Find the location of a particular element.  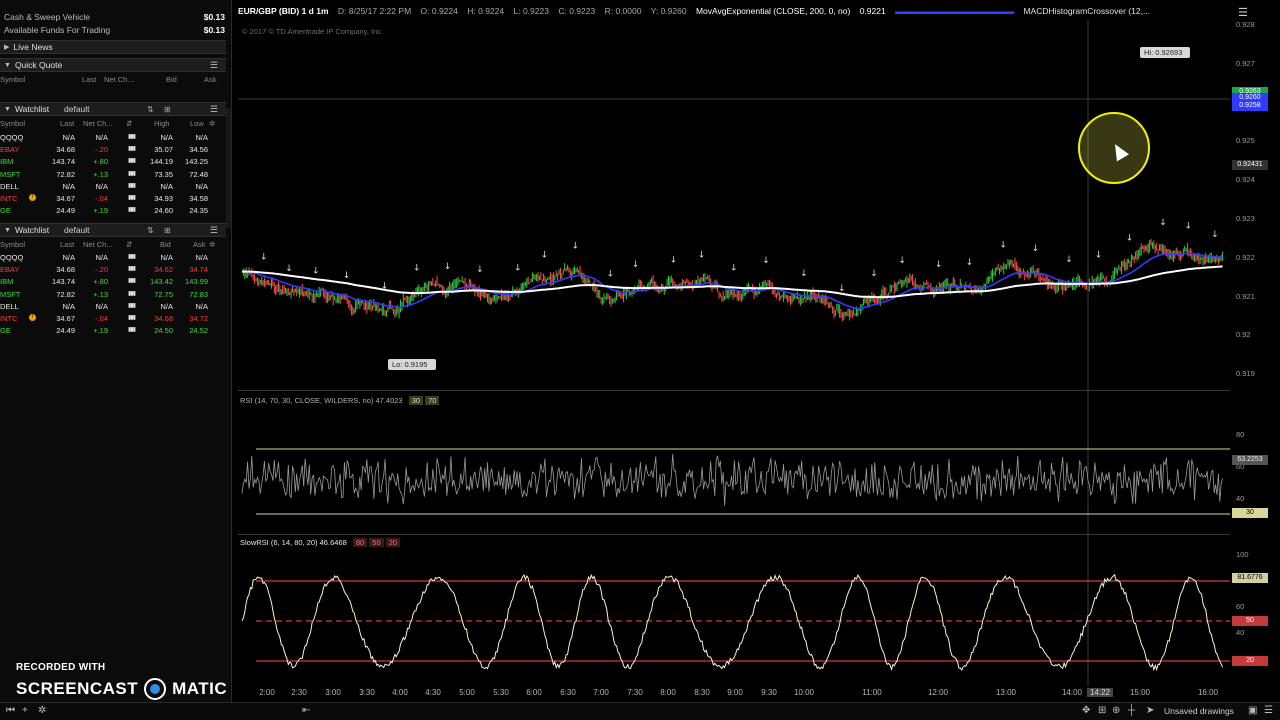

price-tick-label: 0.927 is located at coordinates (1245, 63).